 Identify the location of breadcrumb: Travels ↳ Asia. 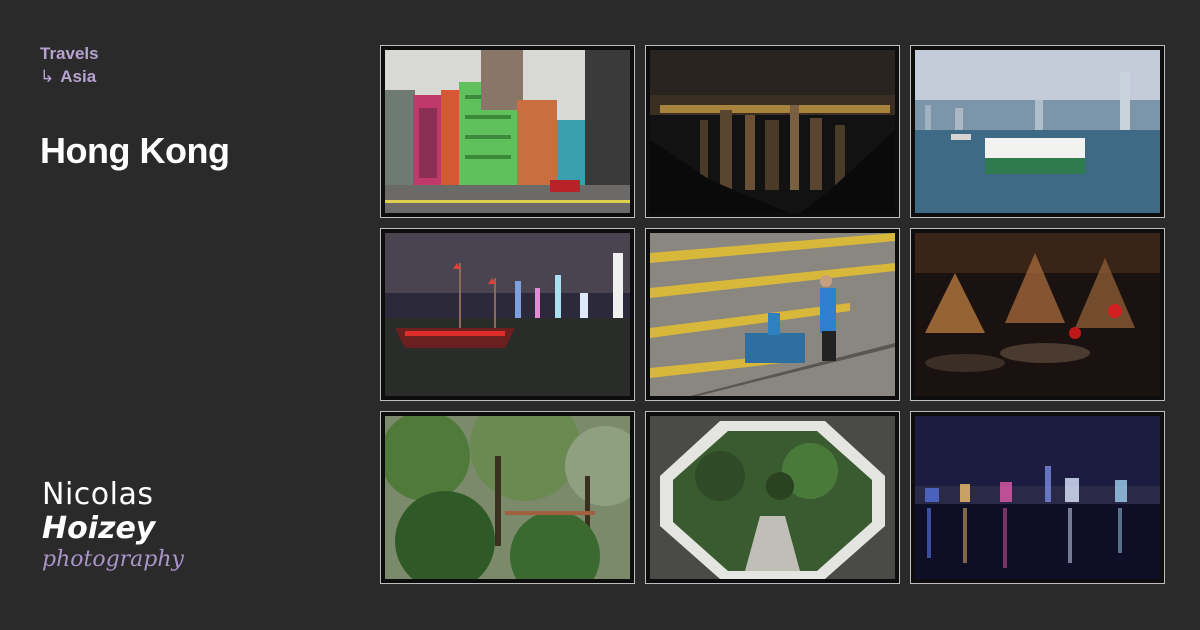
(69, 65).